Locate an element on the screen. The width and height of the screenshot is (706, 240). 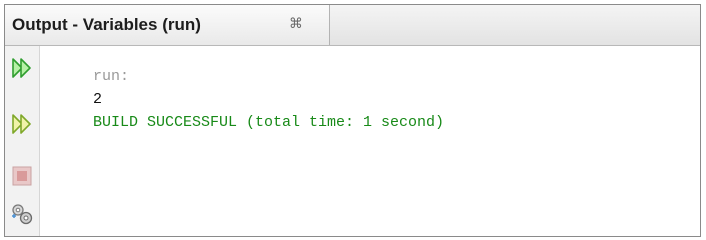
tab-output-variables-run: Output - Variables (run) ⌘ is located at coordinates (167, 25).